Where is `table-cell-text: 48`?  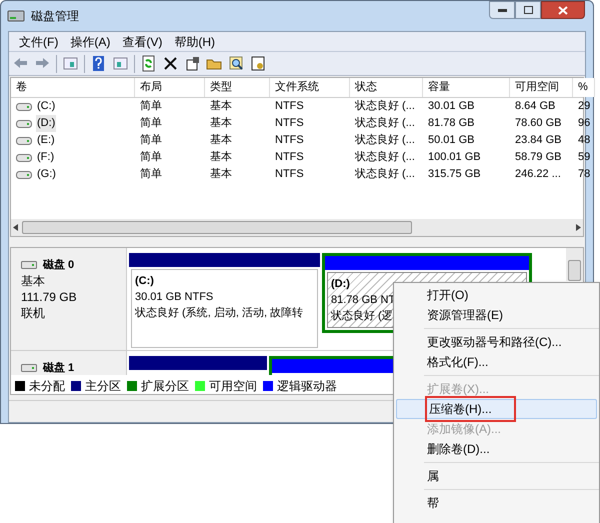 table-cell-text: 48 is located at coordinates (584, 140).